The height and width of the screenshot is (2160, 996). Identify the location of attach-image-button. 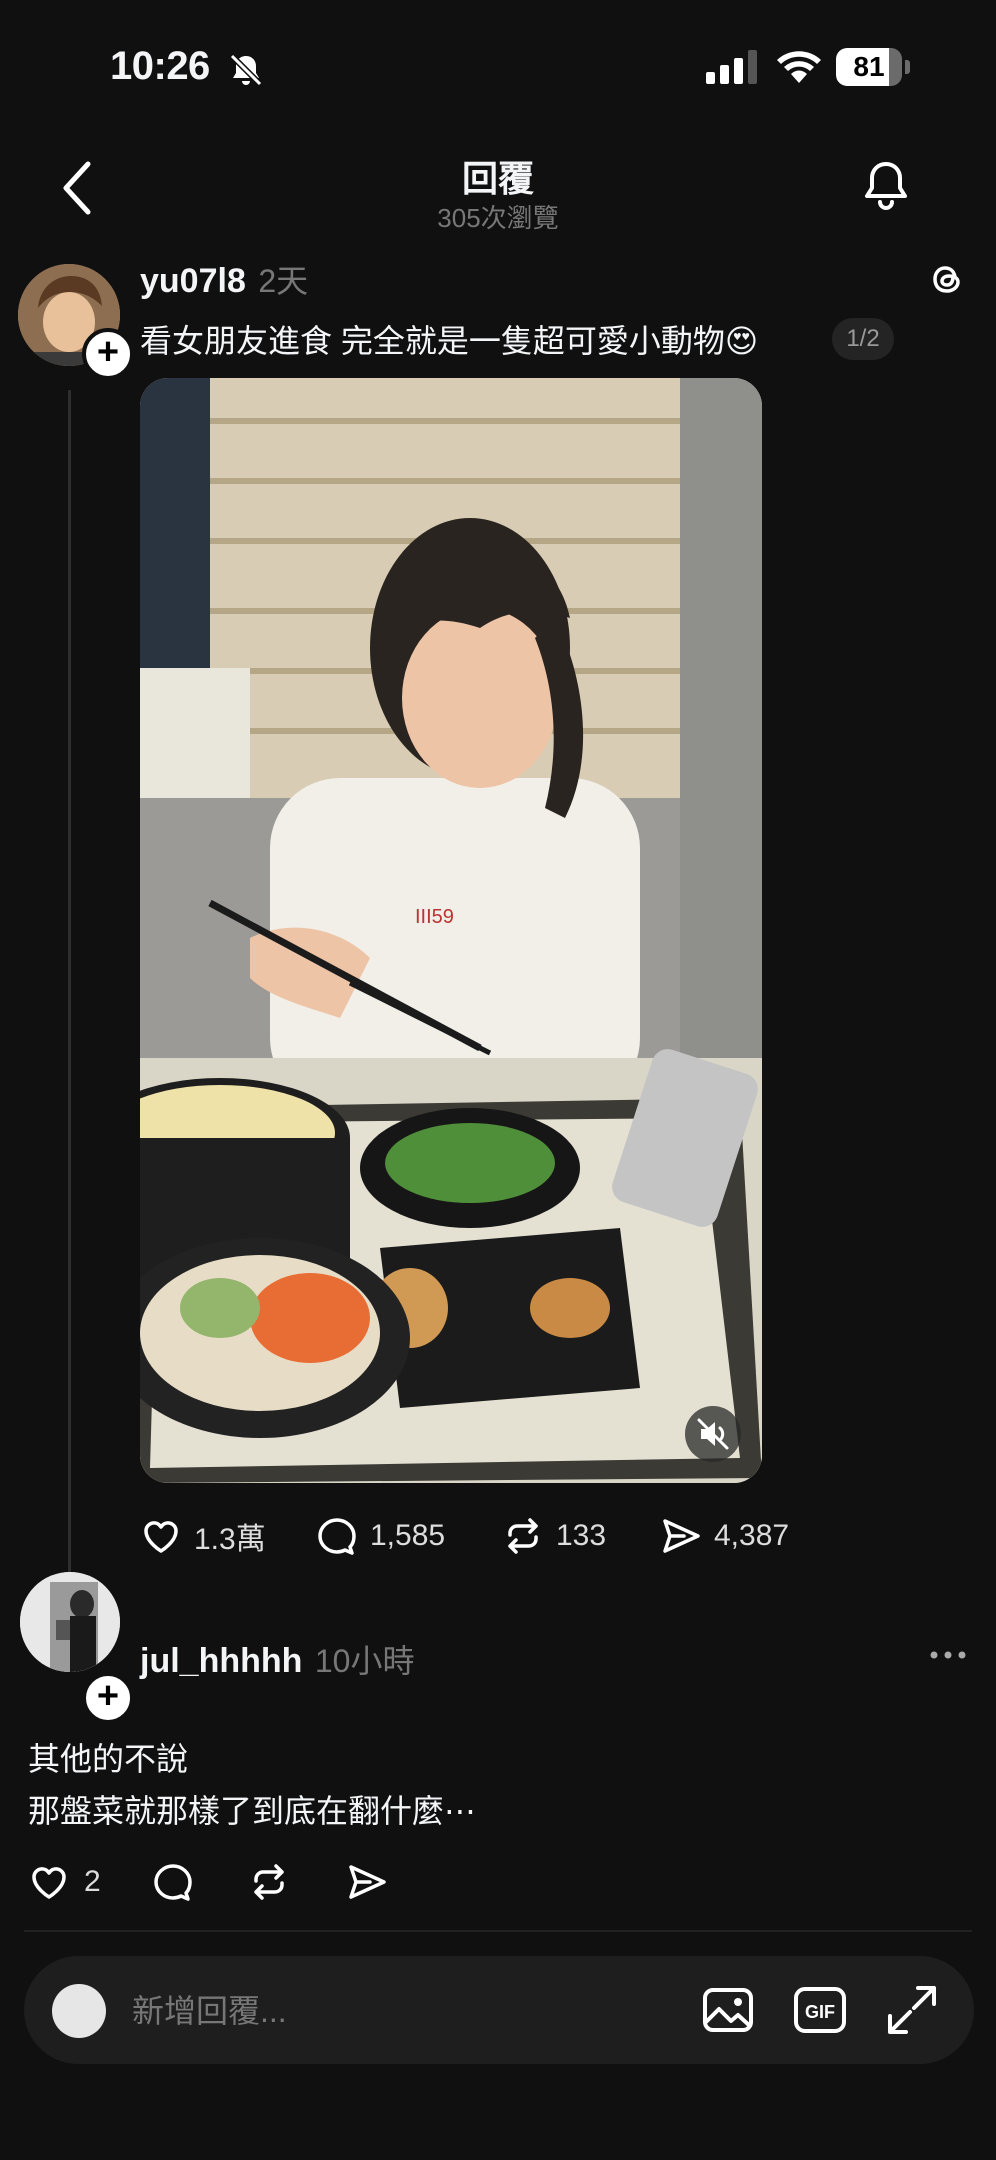
(728, 2010).